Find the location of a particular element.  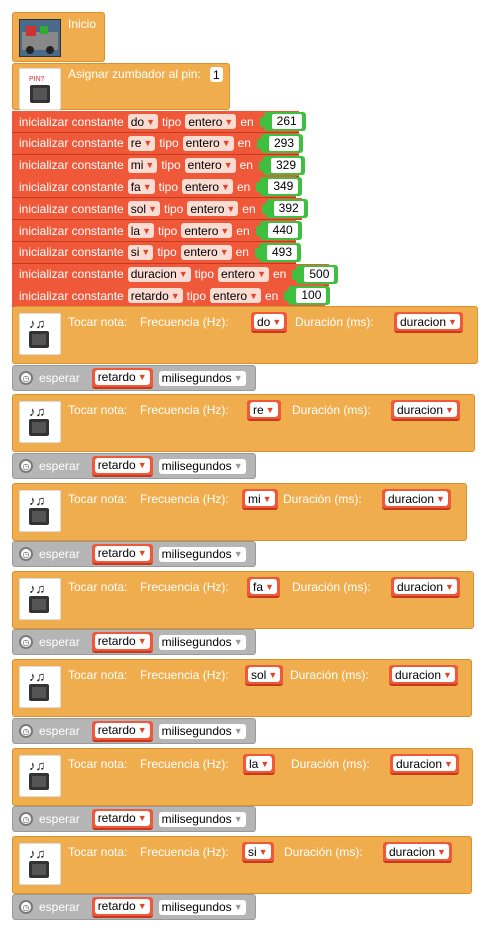

constant-value: 349 is located at coordinates (283, 187).